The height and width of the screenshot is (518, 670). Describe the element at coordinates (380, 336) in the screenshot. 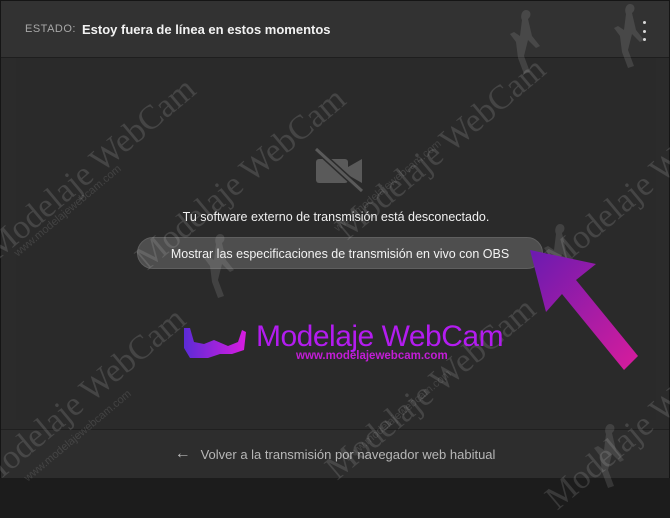

I see `brand-name: Modelaje WebCam` at that location.